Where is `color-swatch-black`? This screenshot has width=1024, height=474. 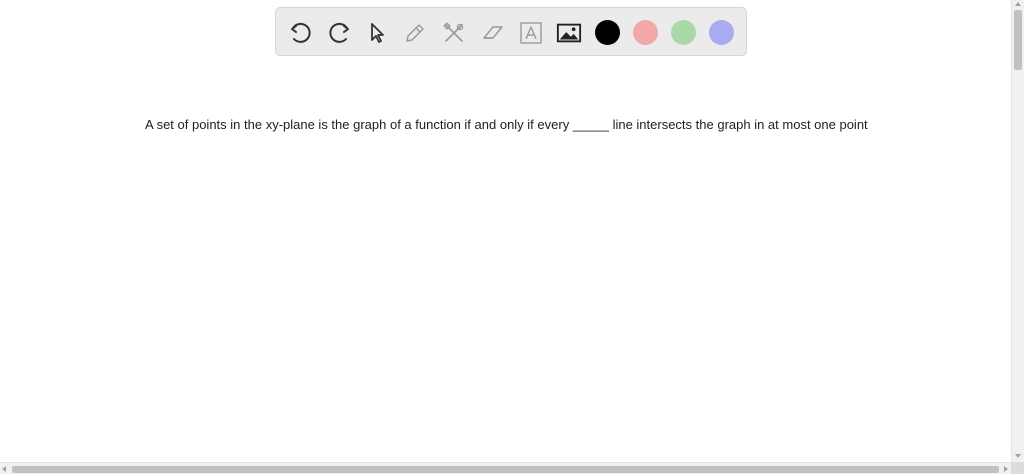
color-swatch-black is located at coordinates (607, 32).